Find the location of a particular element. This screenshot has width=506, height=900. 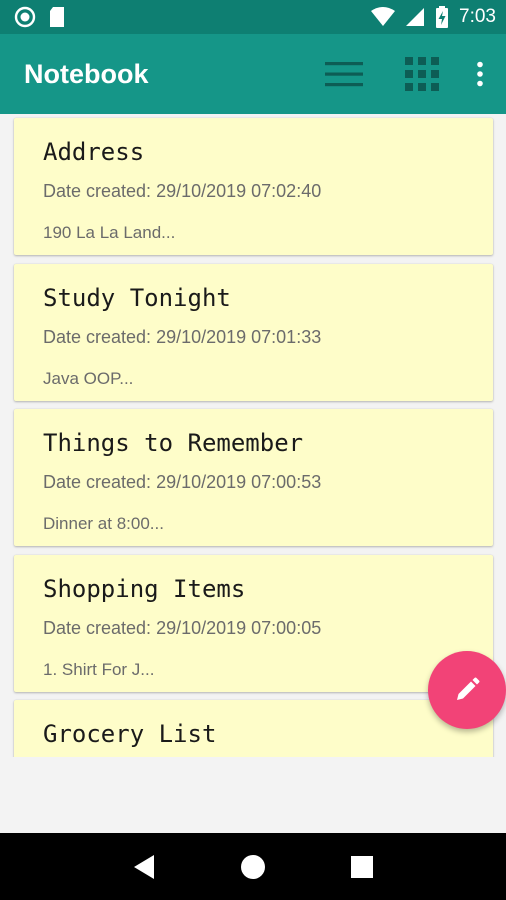

note-title: Shopping Items is located at coordinates (144, 589).